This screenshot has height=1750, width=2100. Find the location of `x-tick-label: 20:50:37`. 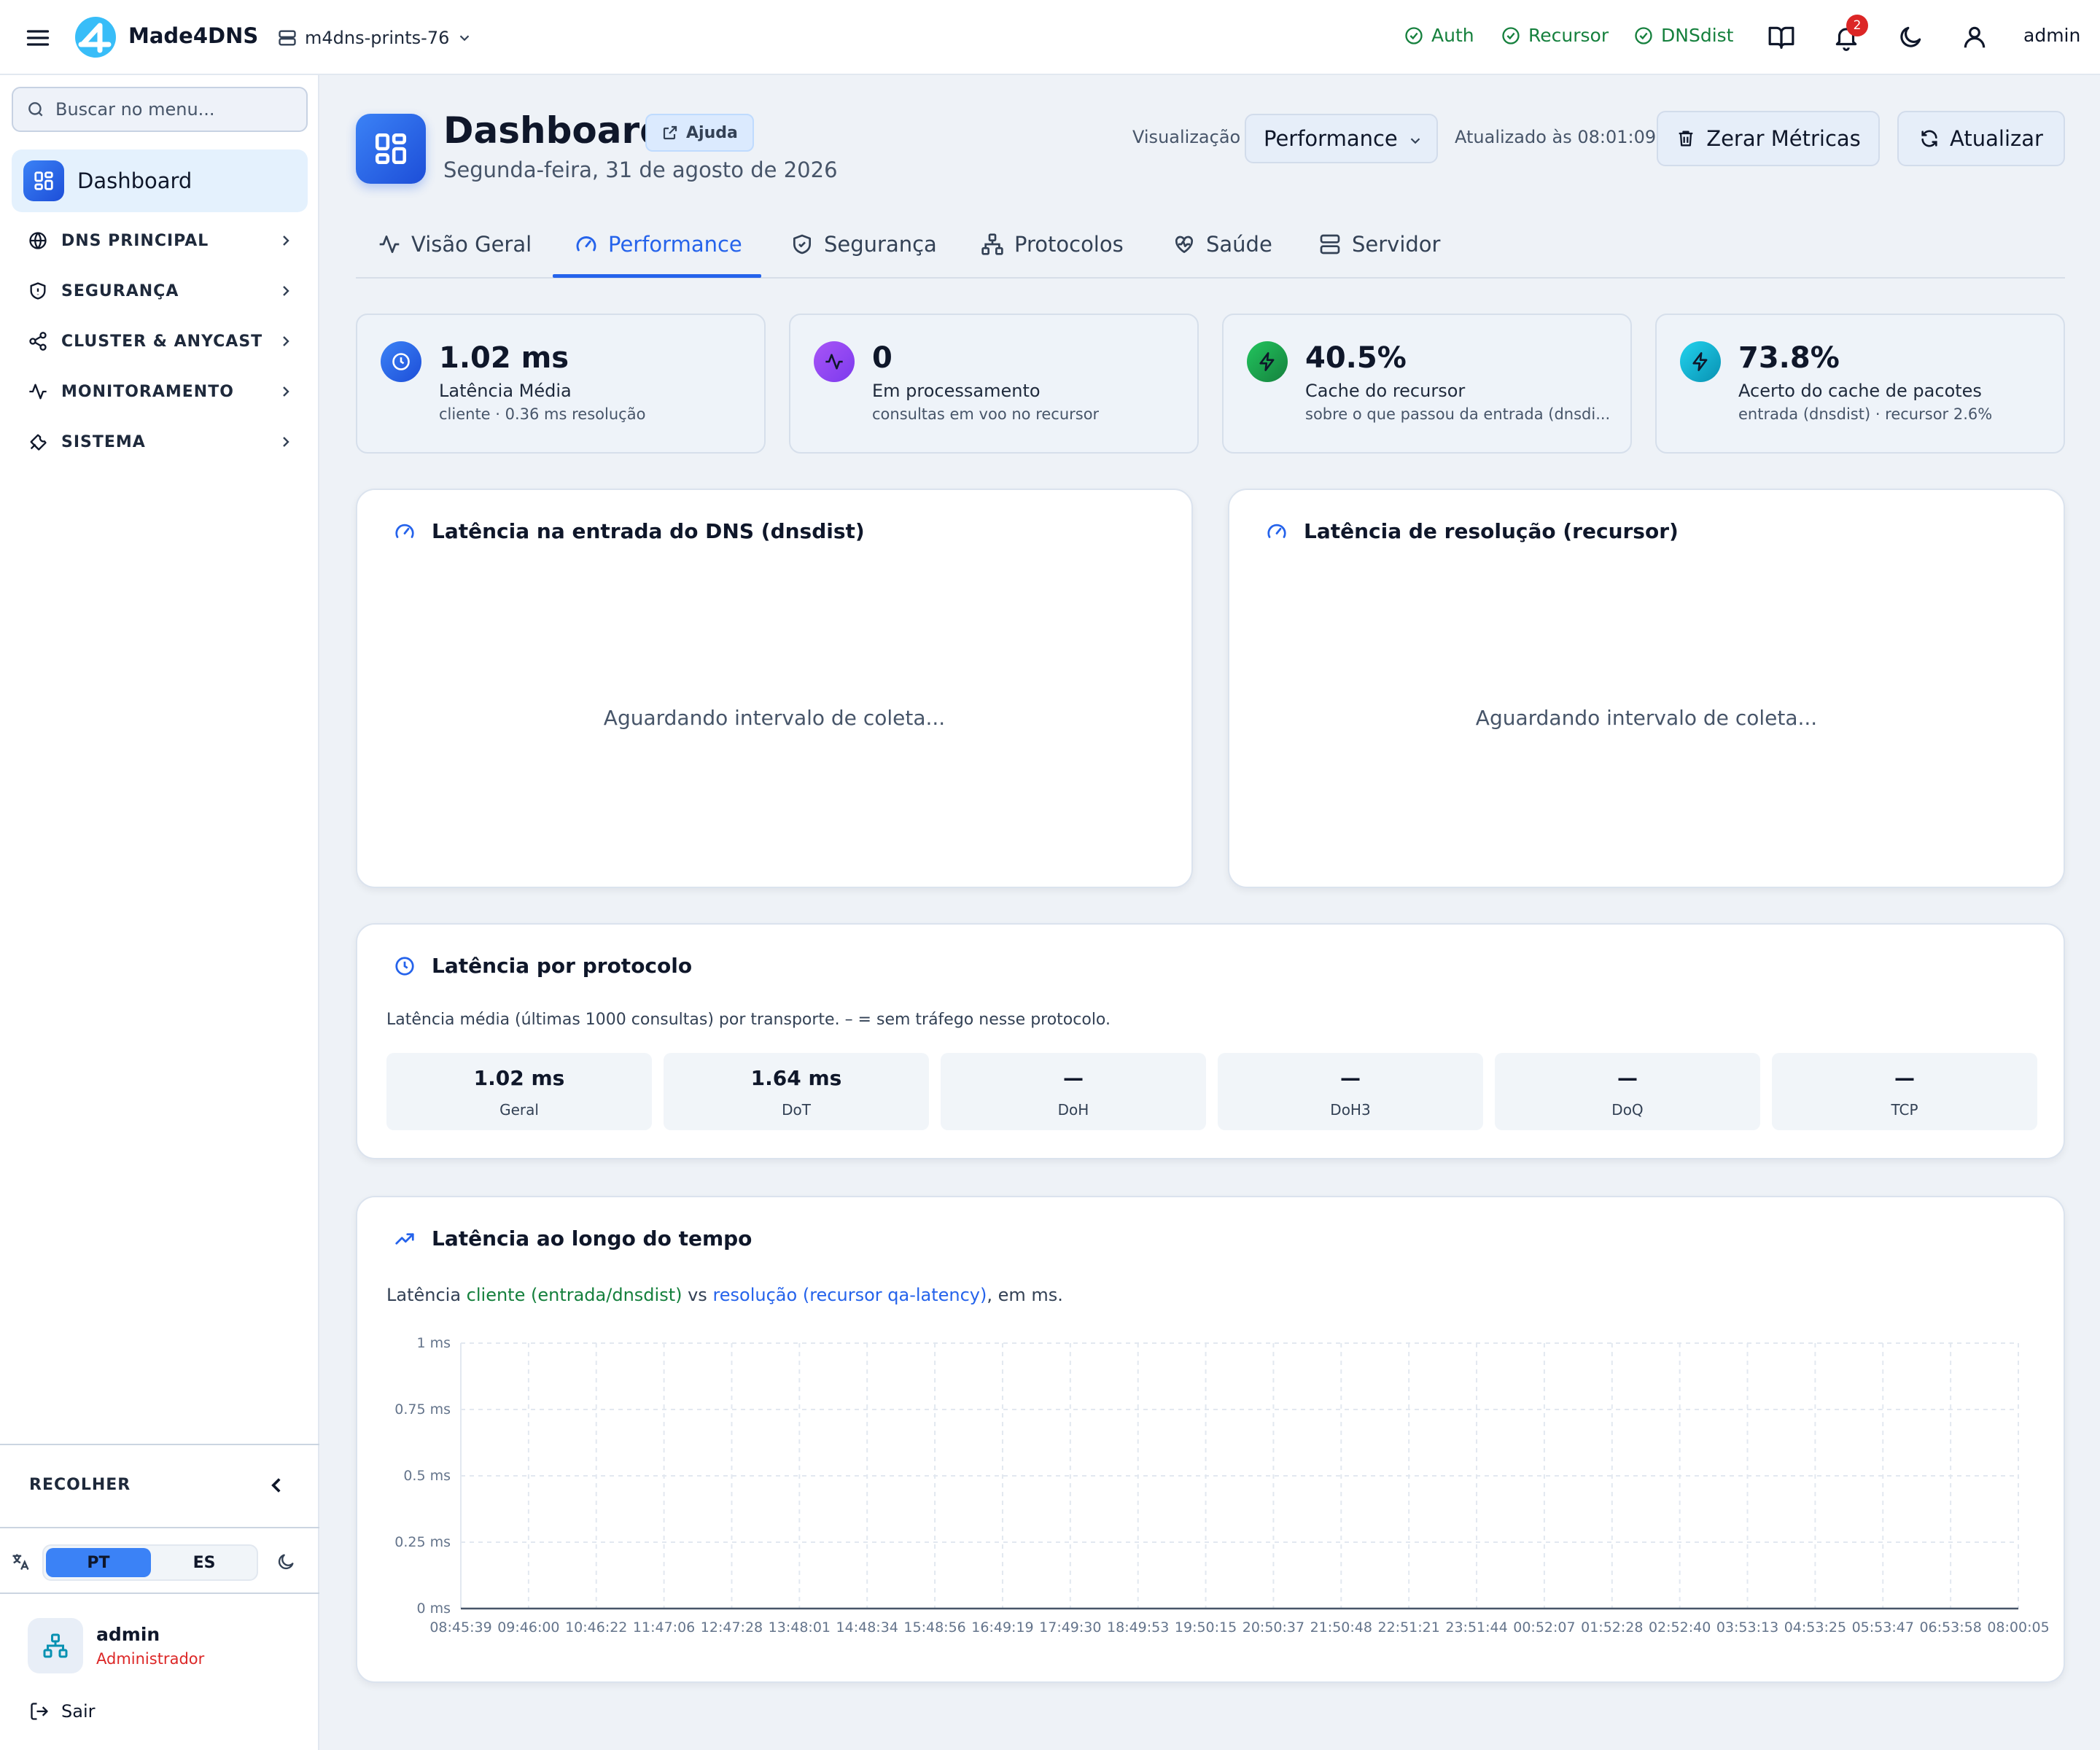

x-tick-label: 20:50:37 is located at coordinates (1273, 1627).